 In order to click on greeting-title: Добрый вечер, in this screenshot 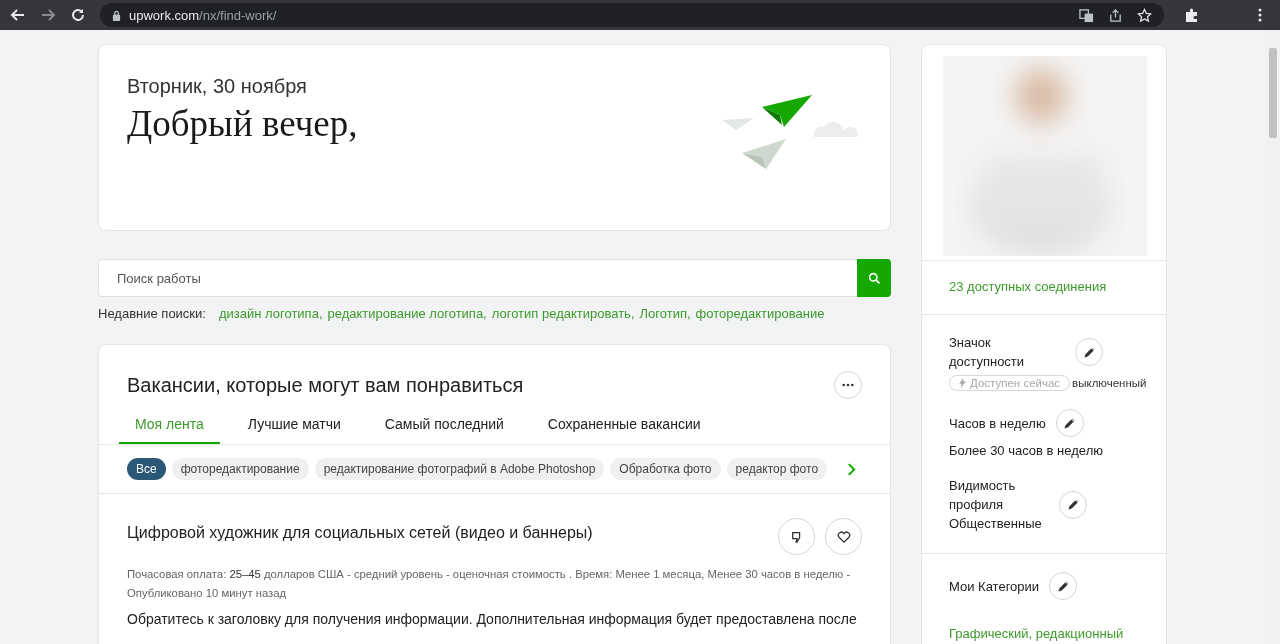, I will do `click(242, 123)`.